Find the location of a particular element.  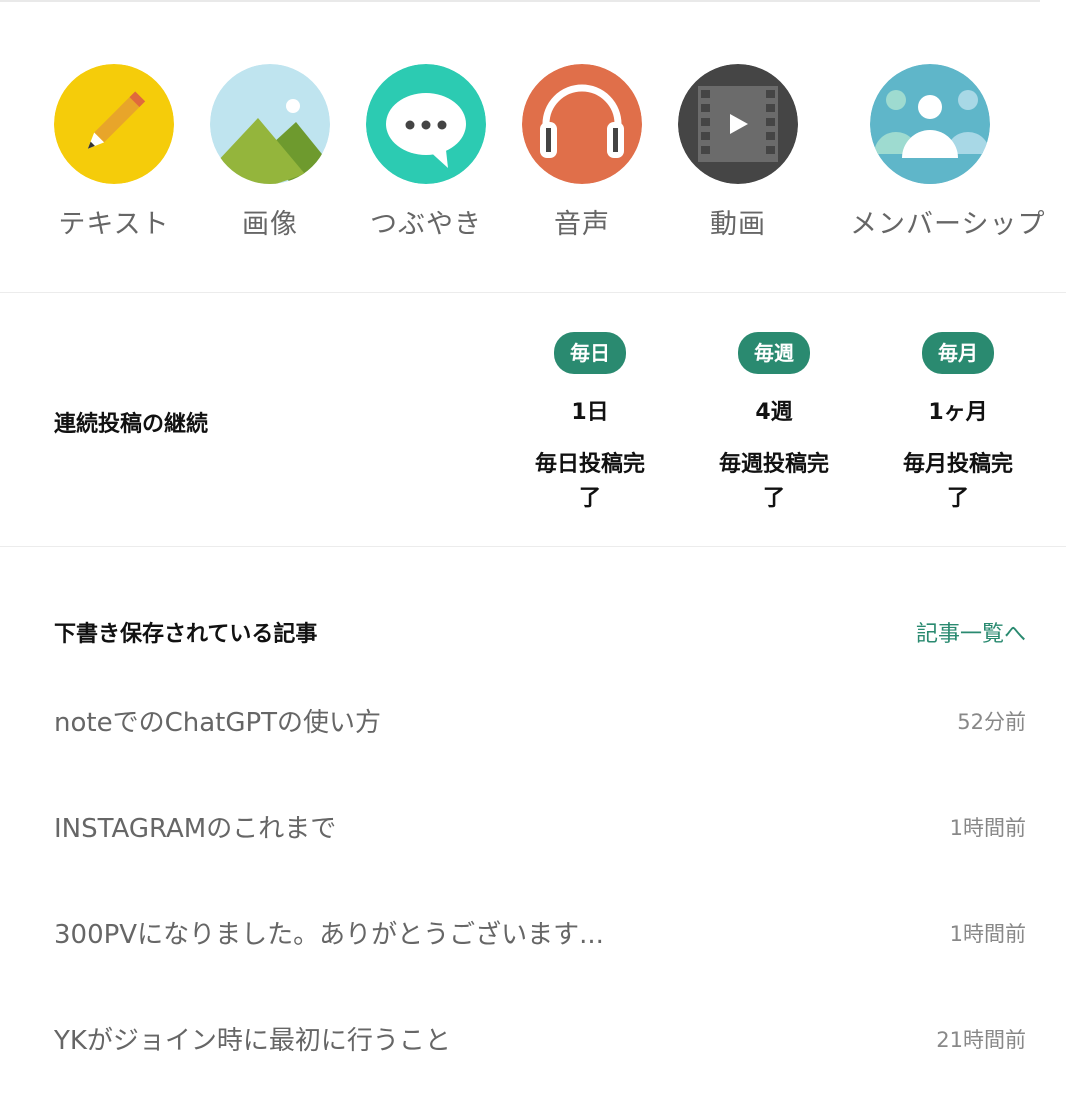

streak-badge: 毎月 is located at coordinates (958, 353).